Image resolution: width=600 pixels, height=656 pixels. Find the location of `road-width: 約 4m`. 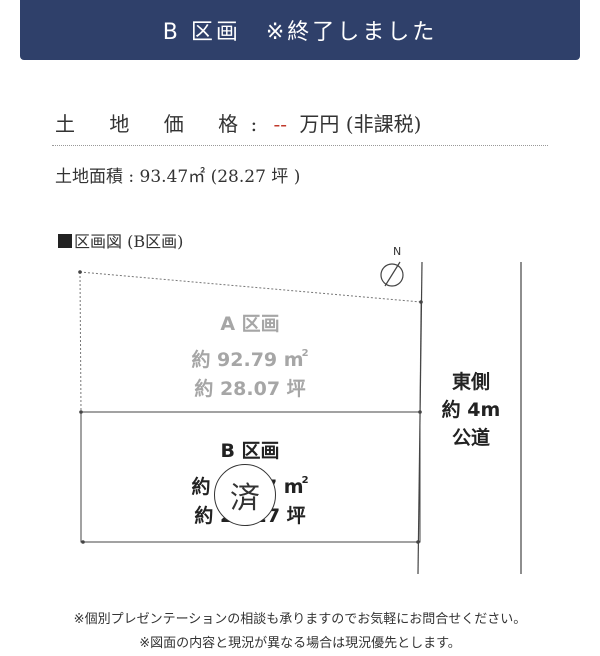

road-width: 約 4m is located at coordinates (471, 410).